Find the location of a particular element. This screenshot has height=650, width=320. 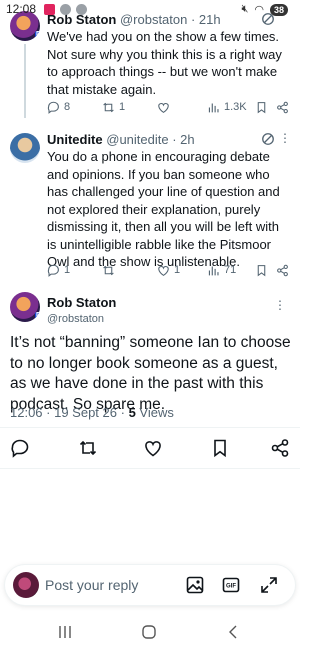

svg-text: GIF is located at coordinates (231, 587).